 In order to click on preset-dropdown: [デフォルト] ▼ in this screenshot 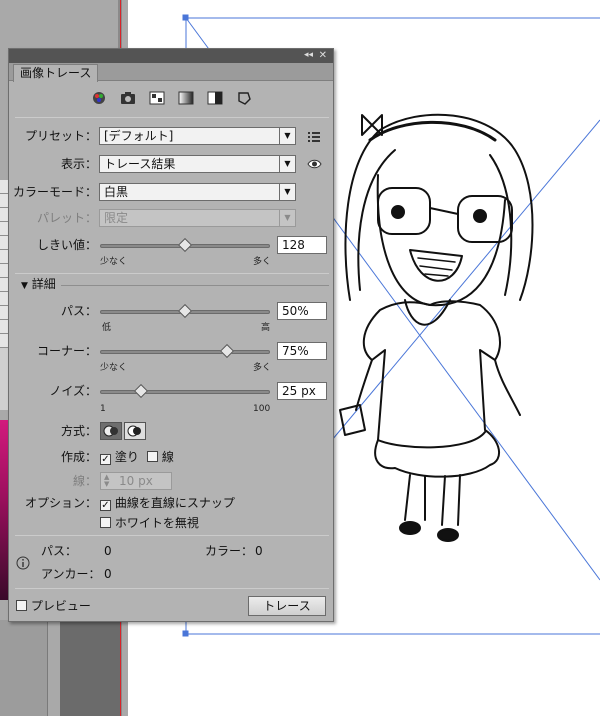, I will do `click(197, 136)`.